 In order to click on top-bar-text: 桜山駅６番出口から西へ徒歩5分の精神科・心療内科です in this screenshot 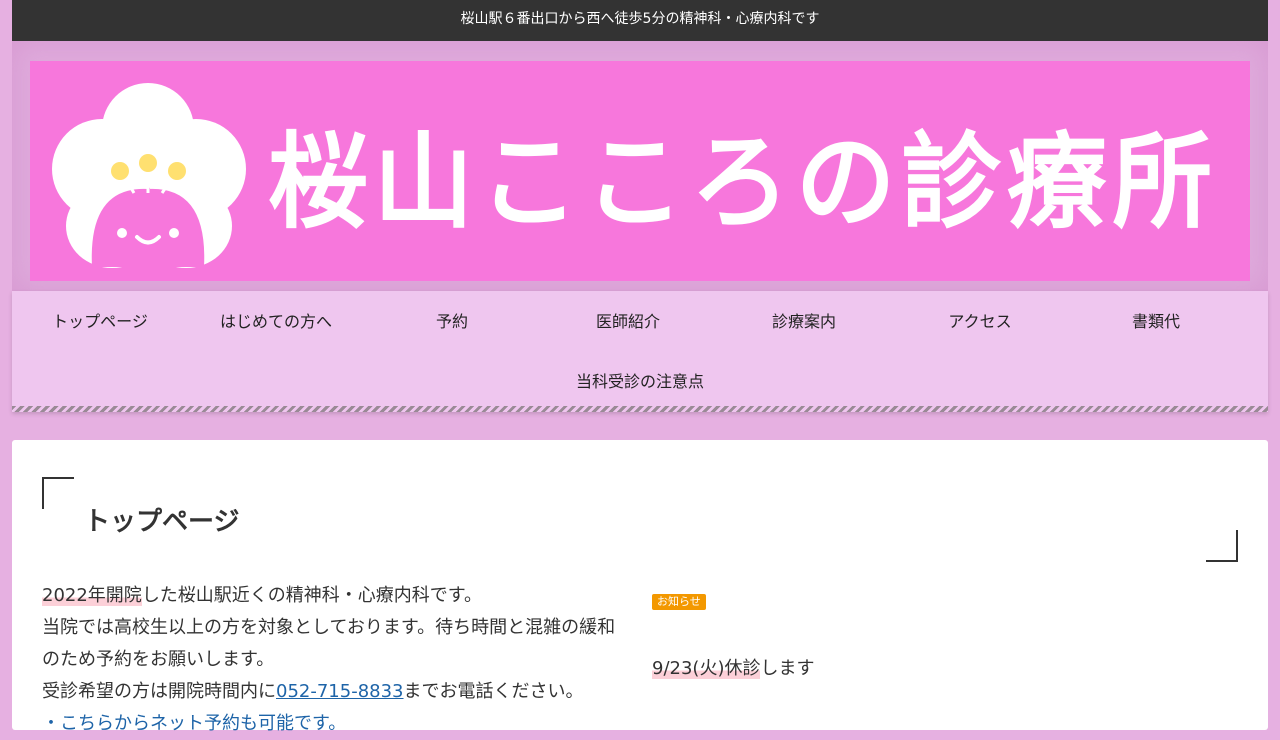, I will do `click(640, 19)`.